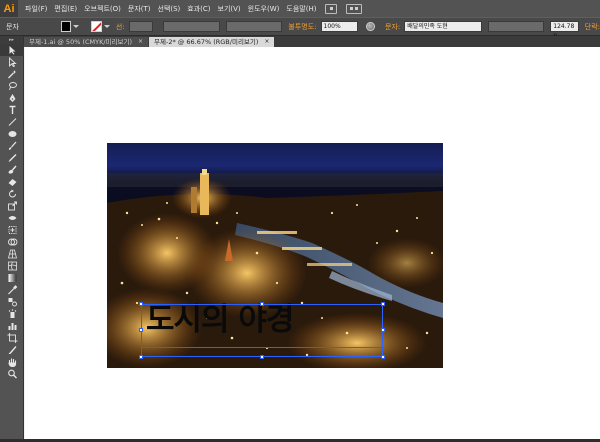 This screenshot has height=442, width=600. What do you see at coordinates (264, 9) in the screenshot?
I see `menu-window: 윈도우(W)` at bounding box center [264, 9].